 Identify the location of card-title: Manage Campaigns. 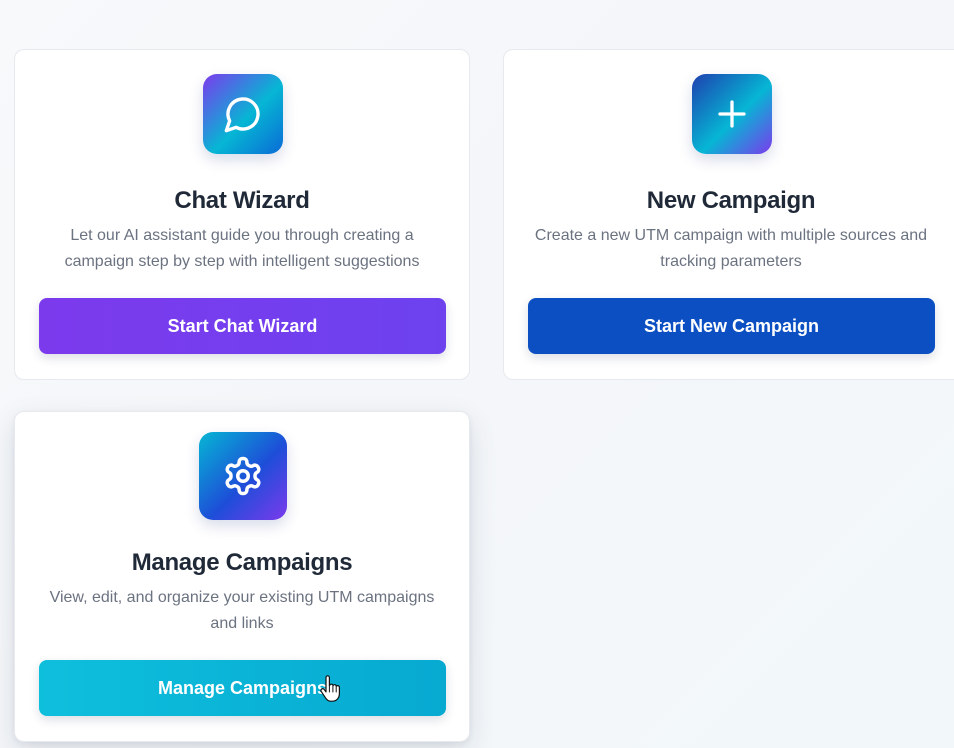
(242, 562).